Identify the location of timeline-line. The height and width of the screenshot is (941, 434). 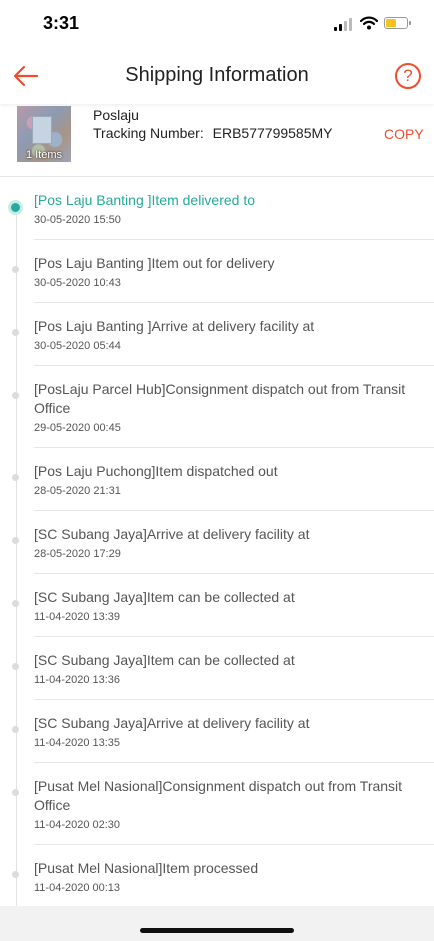
(16, 558).